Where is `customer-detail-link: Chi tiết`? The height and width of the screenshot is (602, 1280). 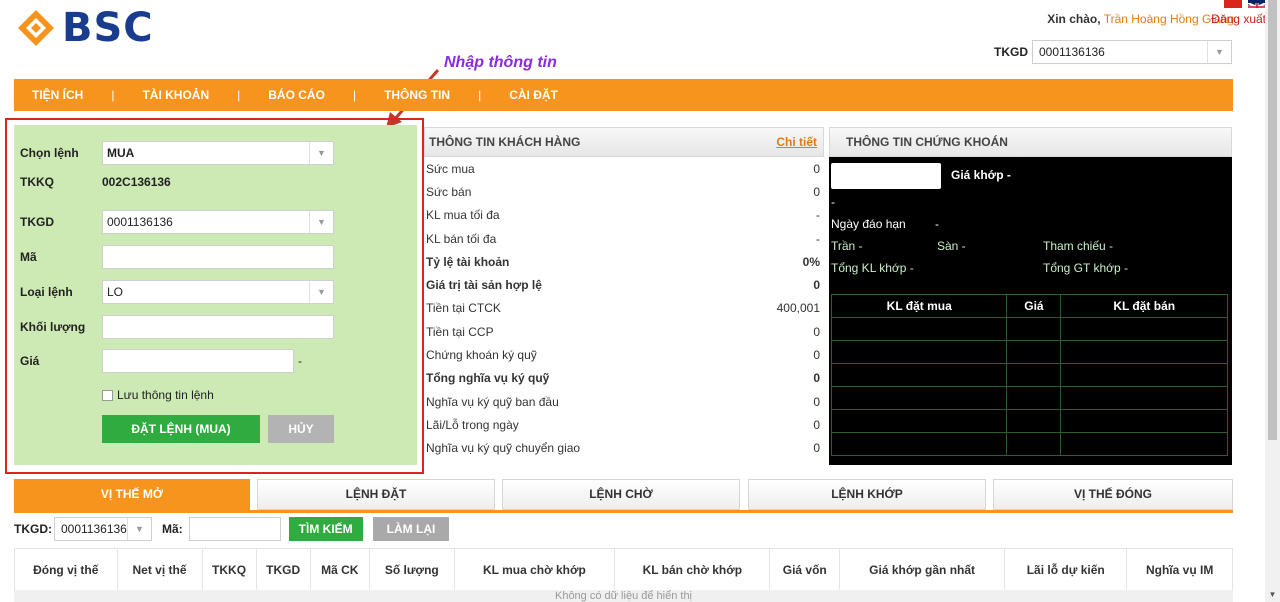
customer-detail-link: Chi tiết is located at coordinates (796, 142).